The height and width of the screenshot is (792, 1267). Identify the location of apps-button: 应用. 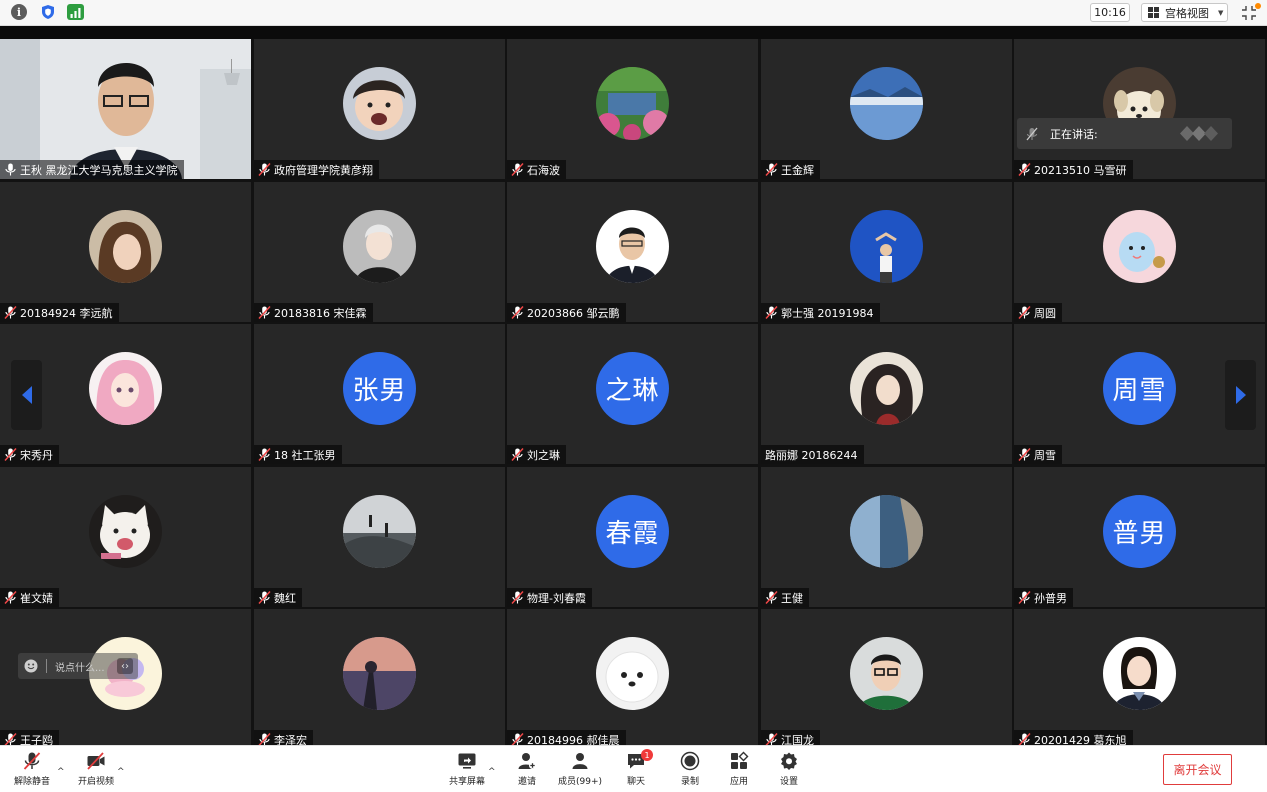
(739, 769).